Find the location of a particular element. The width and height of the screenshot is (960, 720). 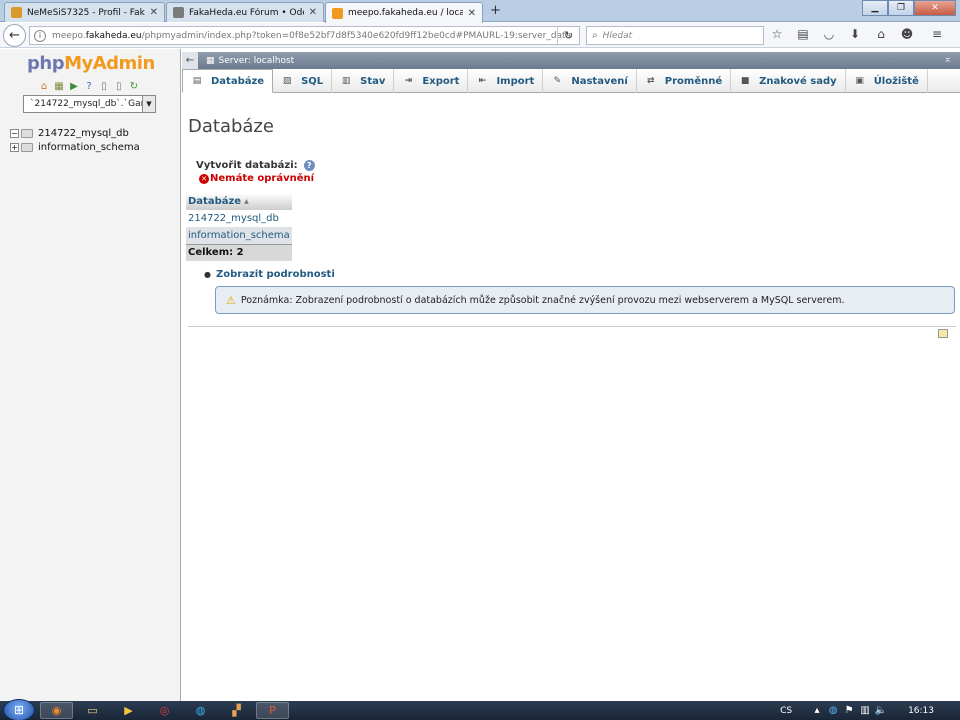

column-header-database: Databáze ▲ is located at coordinates (239, 201).